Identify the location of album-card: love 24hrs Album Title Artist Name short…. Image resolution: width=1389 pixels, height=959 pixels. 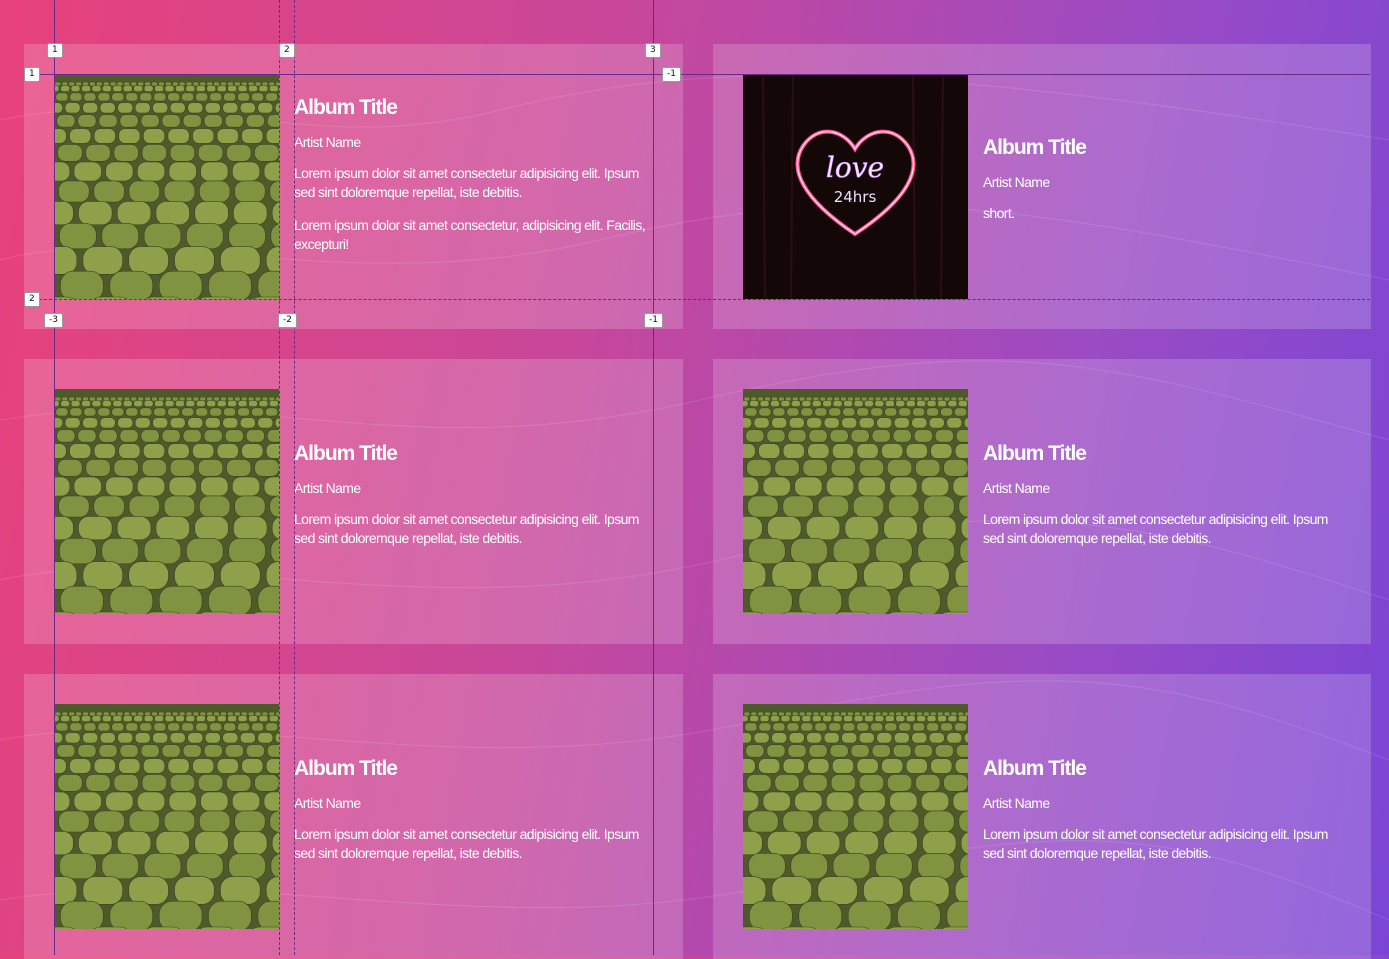
(1042, 186).